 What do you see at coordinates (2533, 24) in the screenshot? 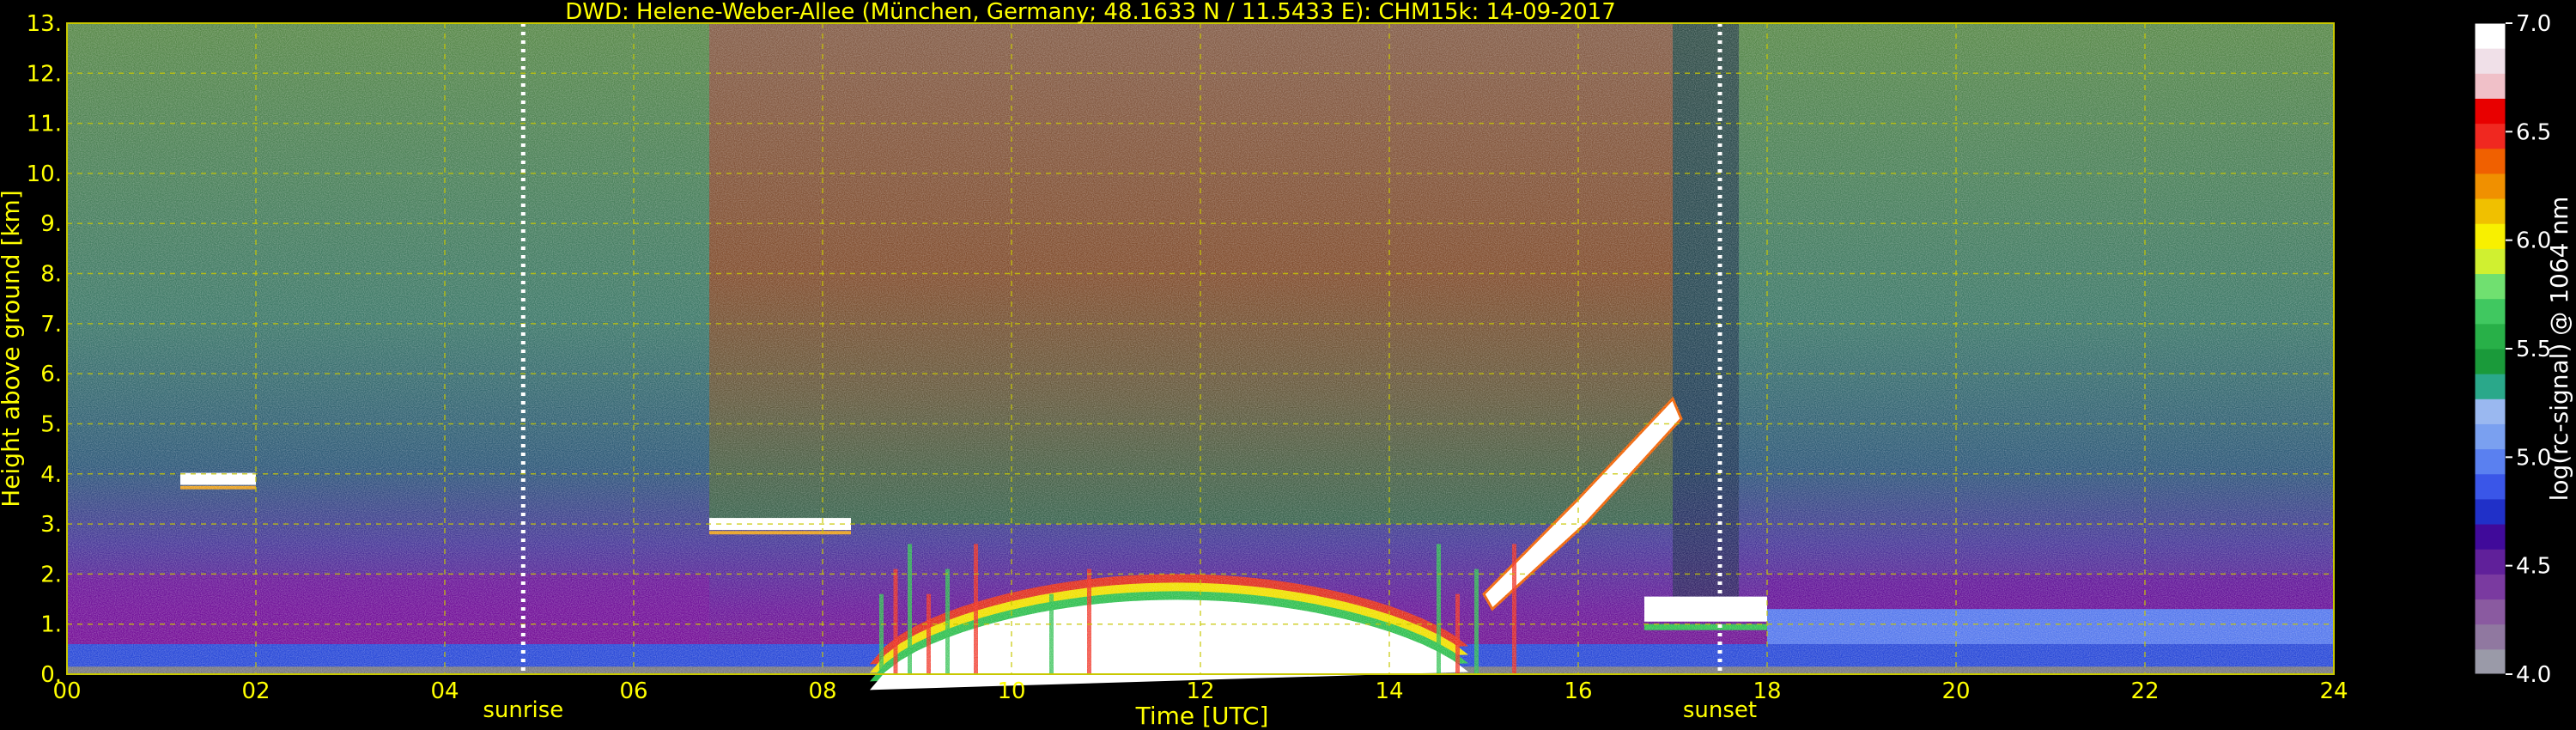
I see `colorbar-tick-label: 7.0` at bounding box center [2533, 24].